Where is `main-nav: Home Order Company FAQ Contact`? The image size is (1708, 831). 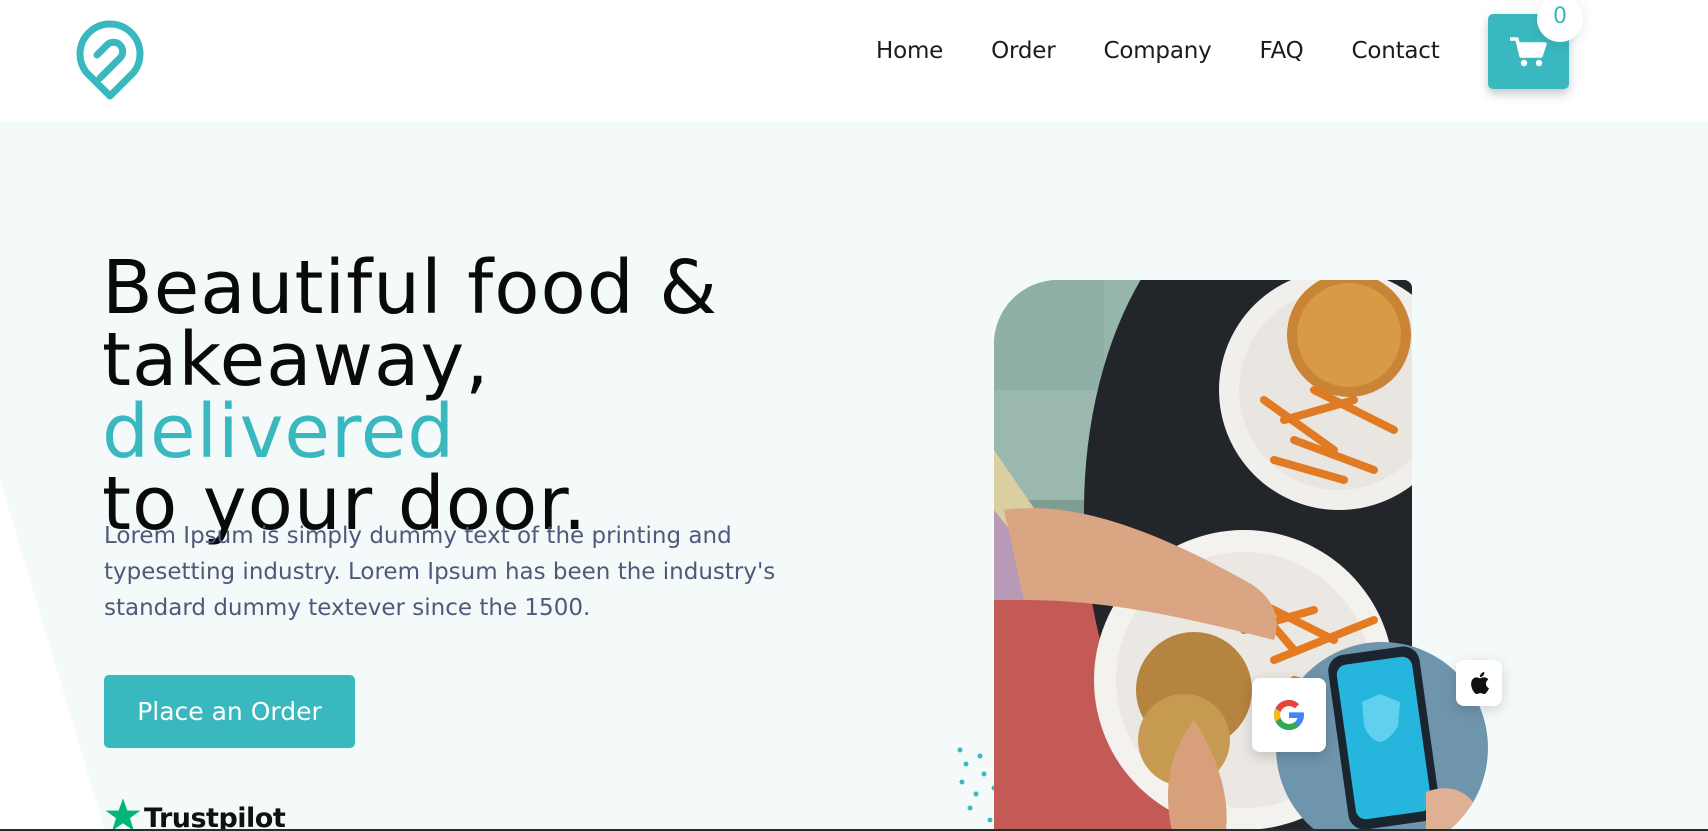 main-nav: Home Order Company FAQ Contact is located at coordinates (1158, 51).